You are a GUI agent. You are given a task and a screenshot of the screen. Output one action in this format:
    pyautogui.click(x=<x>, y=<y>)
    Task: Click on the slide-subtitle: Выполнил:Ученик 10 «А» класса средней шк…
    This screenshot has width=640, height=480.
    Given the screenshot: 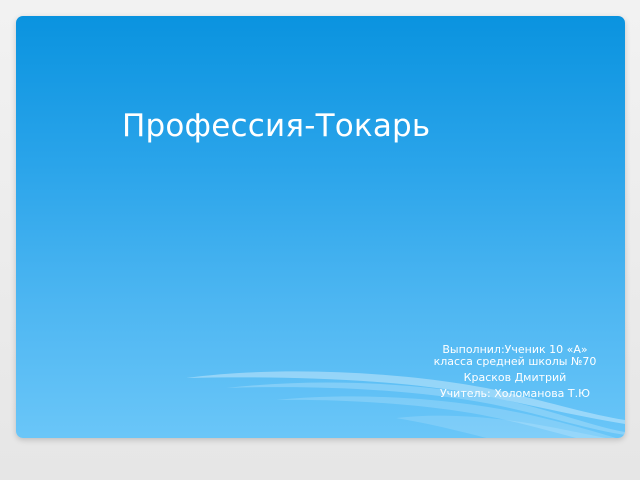 What is the action you would take?
    pyautogui.click(x=515, y=374)
    